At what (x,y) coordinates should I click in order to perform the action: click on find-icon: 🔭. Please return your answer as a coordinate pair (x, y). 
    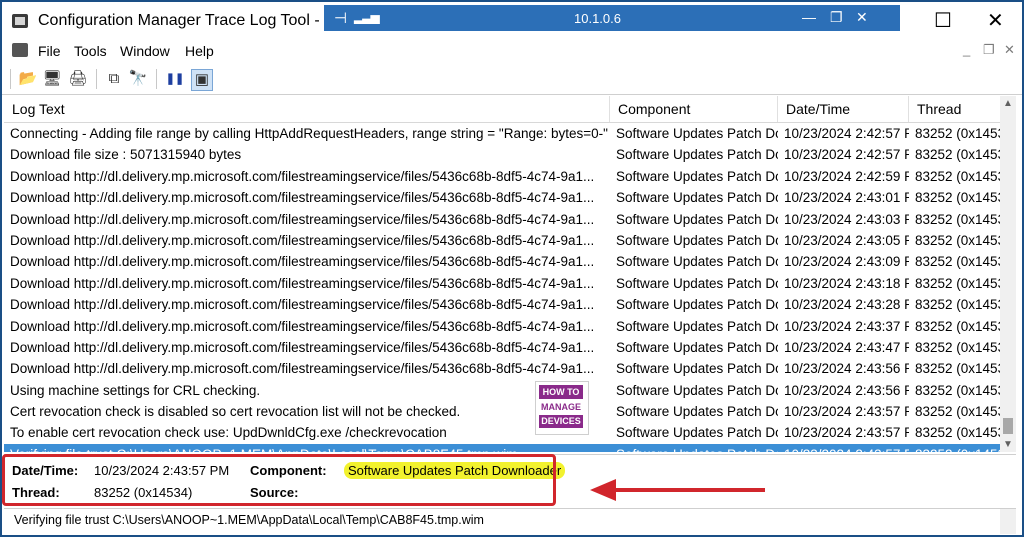
    Looking at the image, I should click on (138, 79).